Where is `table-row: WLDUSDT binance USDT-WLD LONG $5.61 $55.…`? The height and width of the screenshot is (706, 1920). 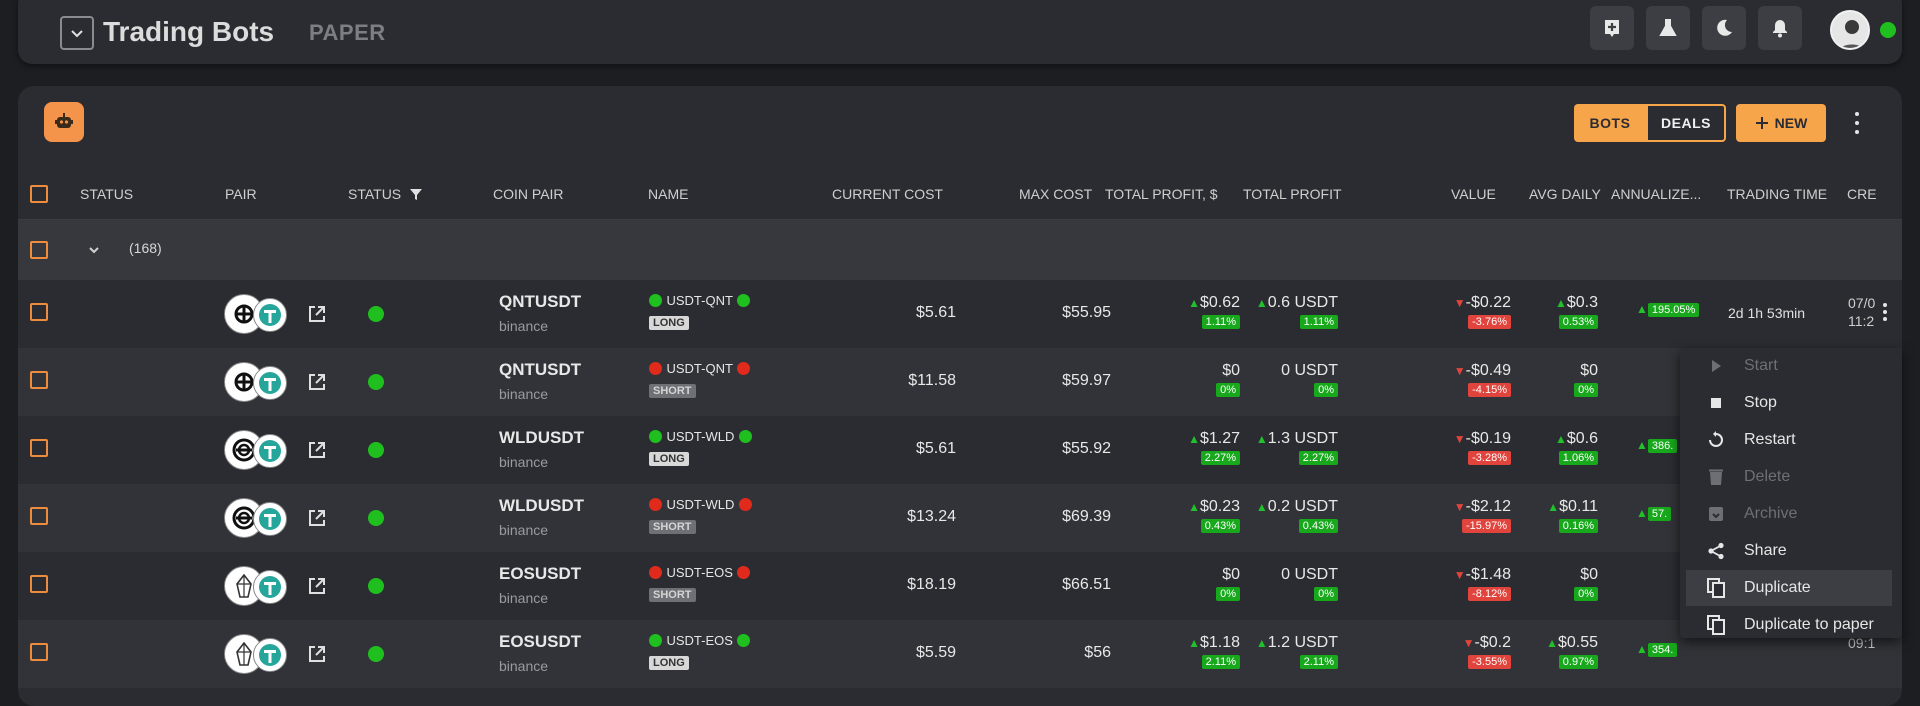
table-row: WLDUSDT binance USDT-WLD LONG $5.61 $55.… is located at coordinates (960, 450).